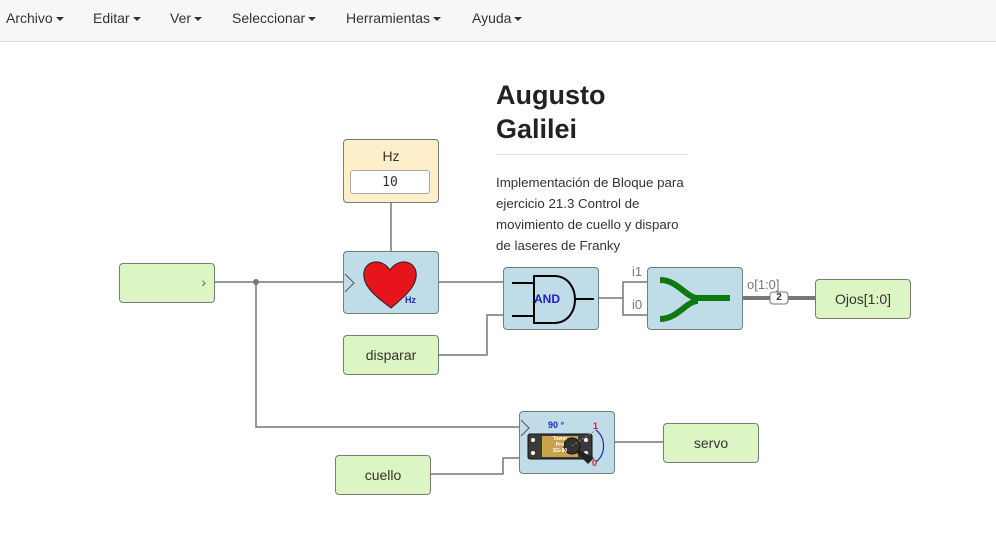  Describe the element at coordinates (560, 451) in the screenshot. I see `servo-brand-line3: SG-90` at that location.